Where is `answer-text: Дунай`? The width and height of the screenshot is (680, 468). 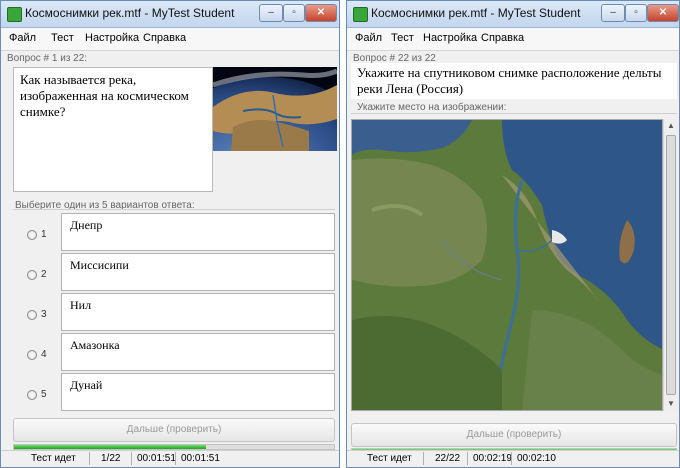 answer-text: Дунай is located at coordinates (198, 392).